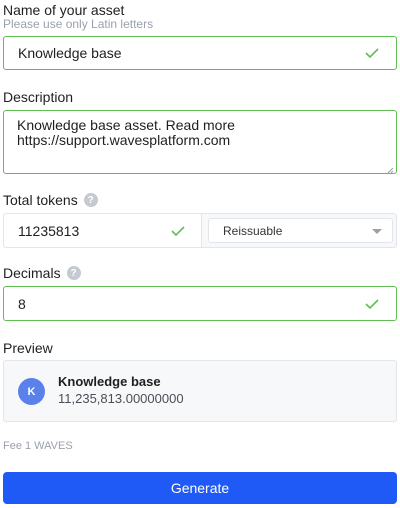 Image resolution: width=400 pixels, height=508 pixels. I want to click on description-line-1: Knowledge base asset. Read more, so click(126, 125).